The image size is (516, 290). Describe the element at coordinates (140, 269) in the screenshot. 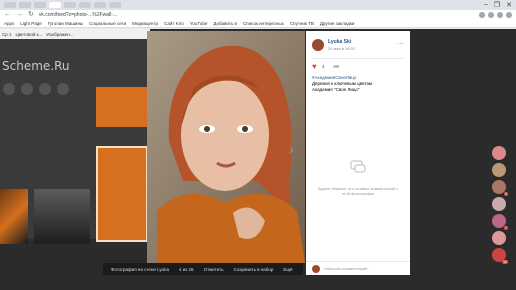

I see `photo-caption: Фотография на стене Lyuka` at that location.